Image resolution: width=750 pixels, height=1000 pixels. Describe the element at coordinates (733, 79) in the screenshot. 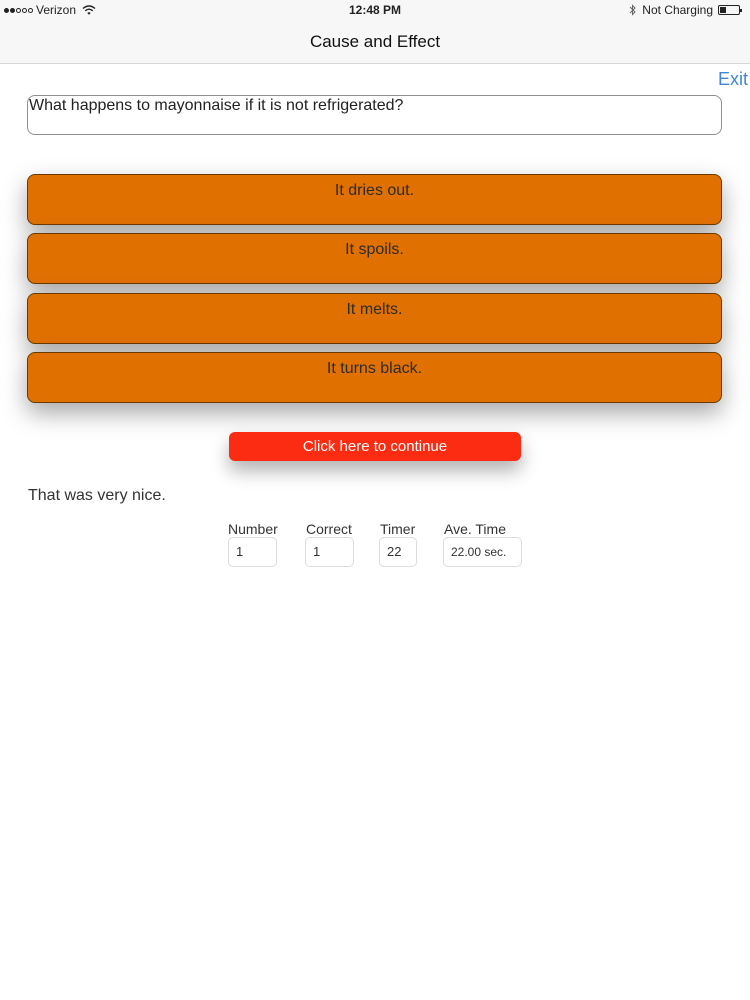

I see `exit-button: Exit` at that location.